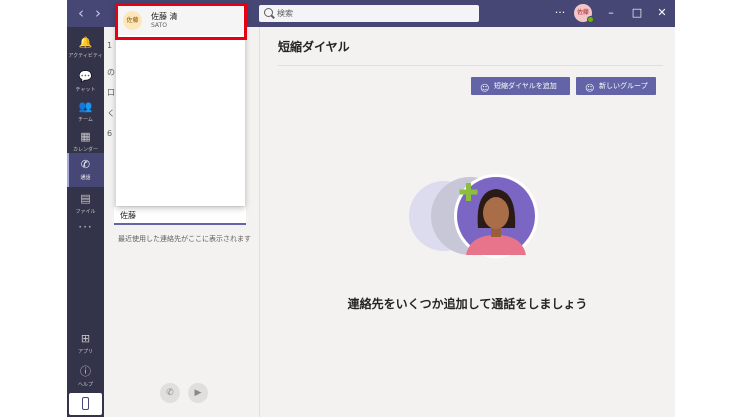 This screenshot has height=417, width=740. I want to click on app-bar-item-calls: ✆ 通話, so click(85, 170).